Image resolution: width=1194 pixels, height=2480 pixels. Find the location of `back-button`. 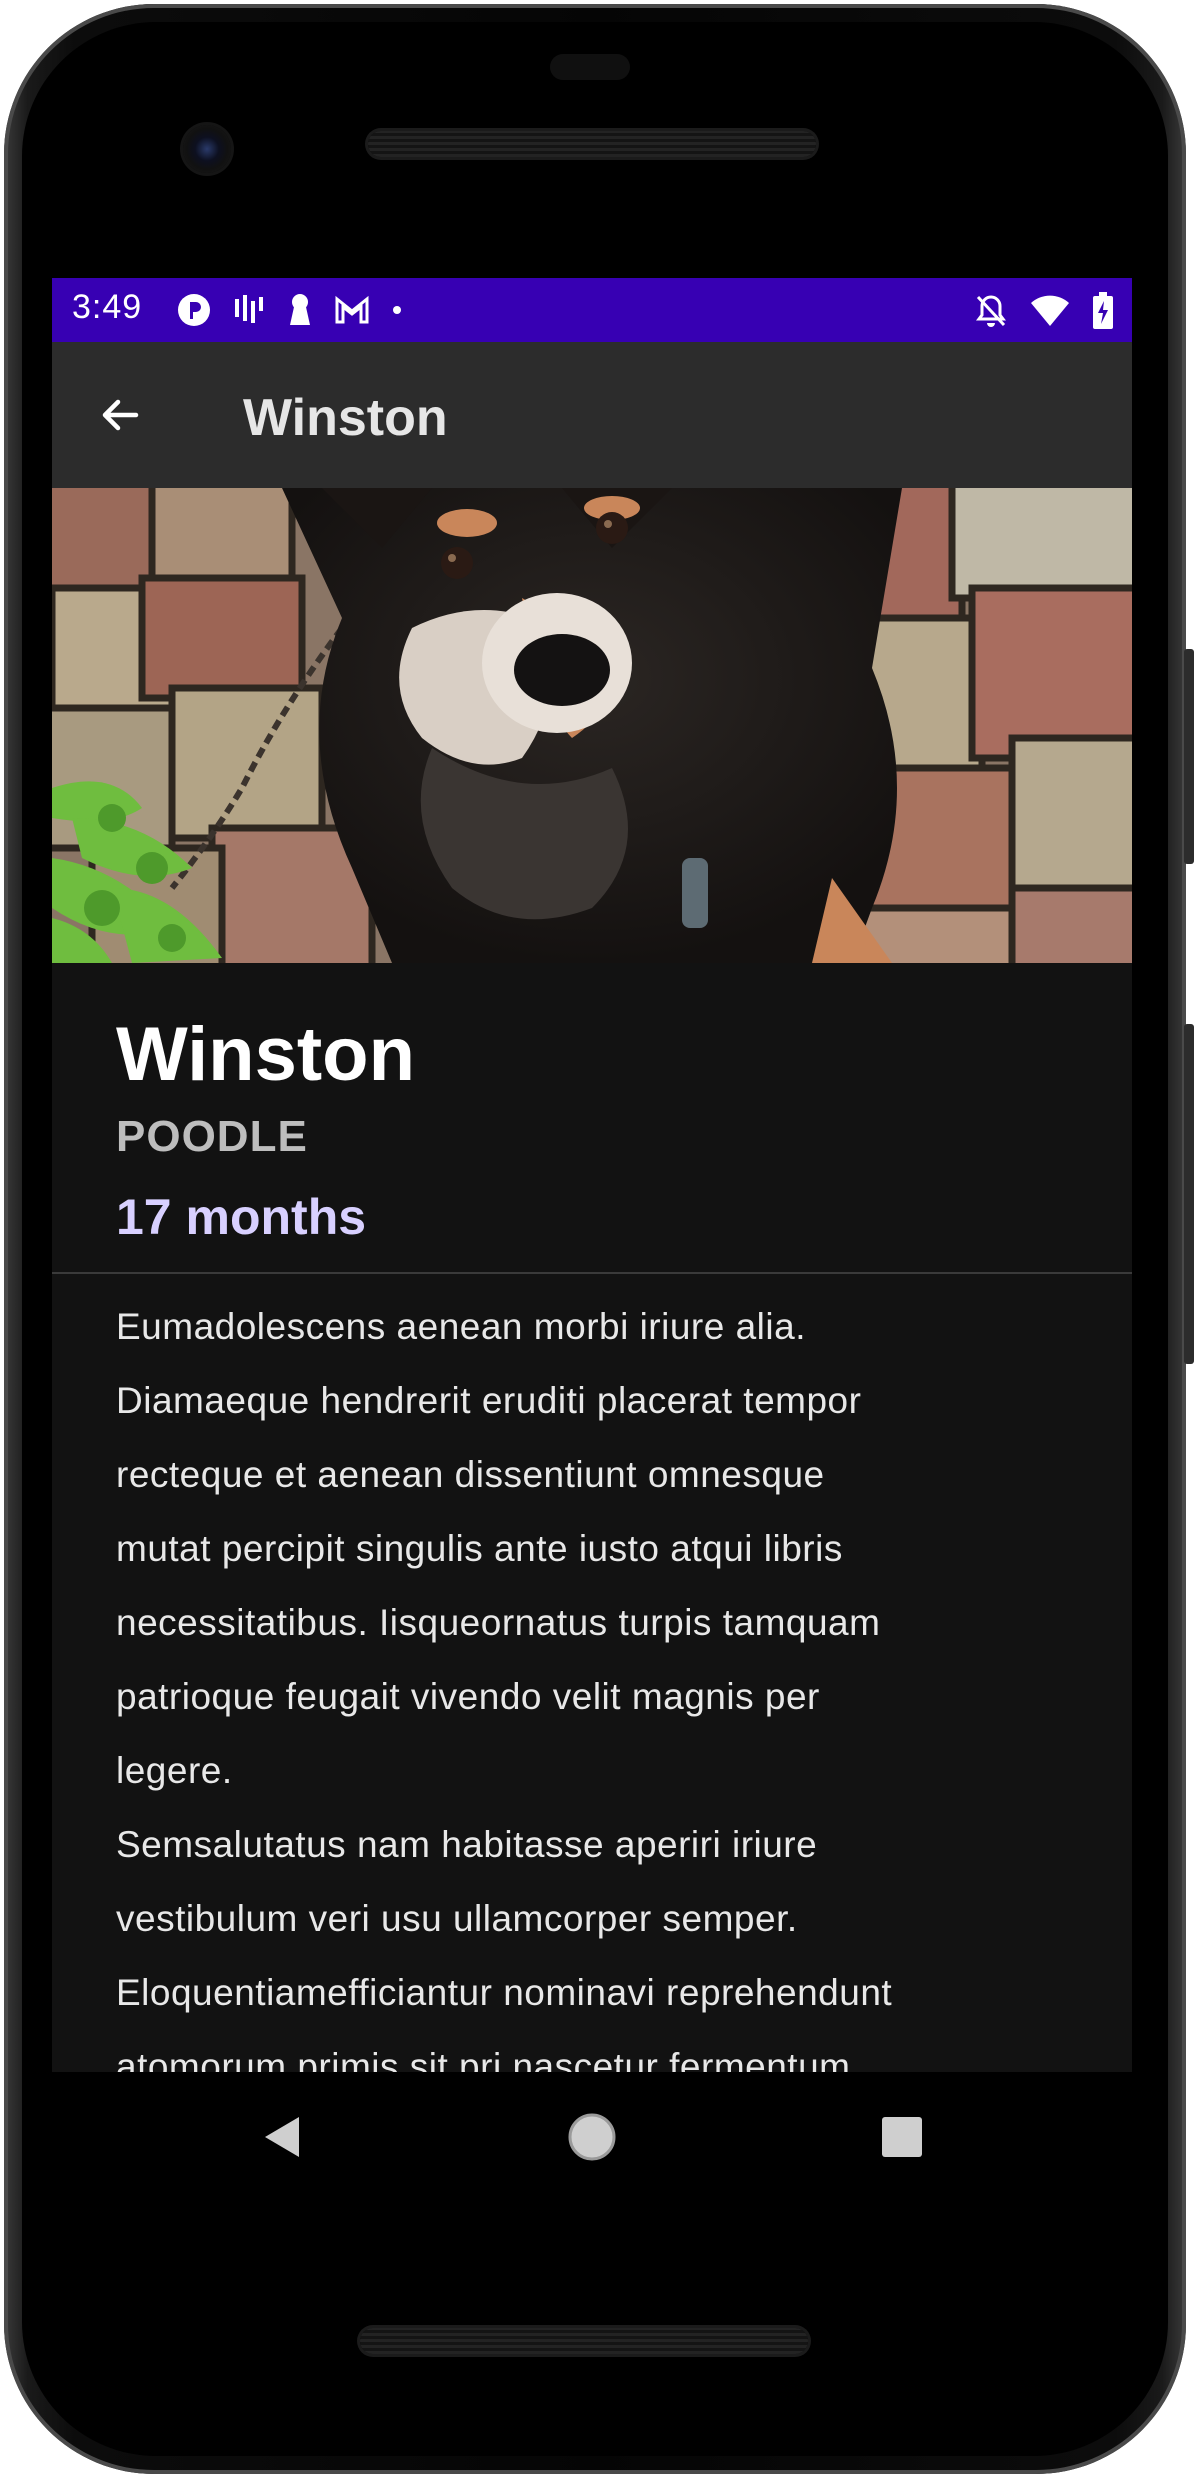

back-button is located at coordinates (120, 415).